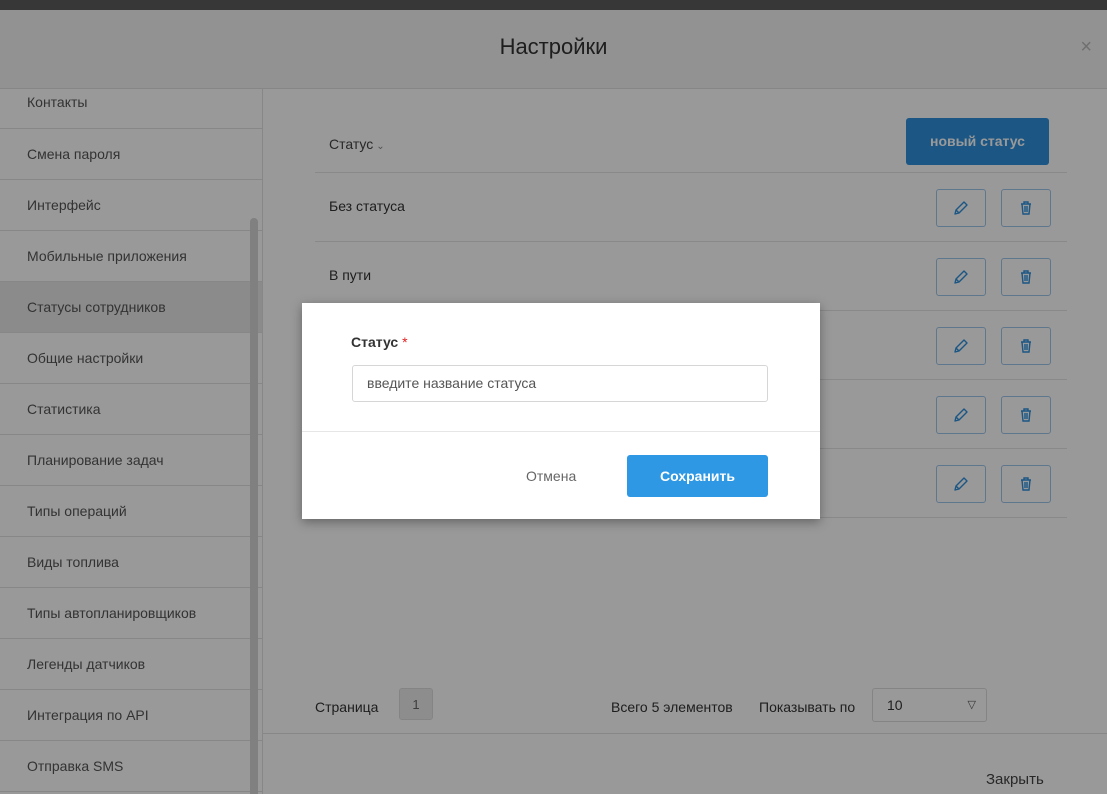 This screenshot has width=1107, height=794. What do you see at coordinates (375, 342) in the screenshot?
I see `status-field-label-text: Статус` at bounding box center [375, 342].